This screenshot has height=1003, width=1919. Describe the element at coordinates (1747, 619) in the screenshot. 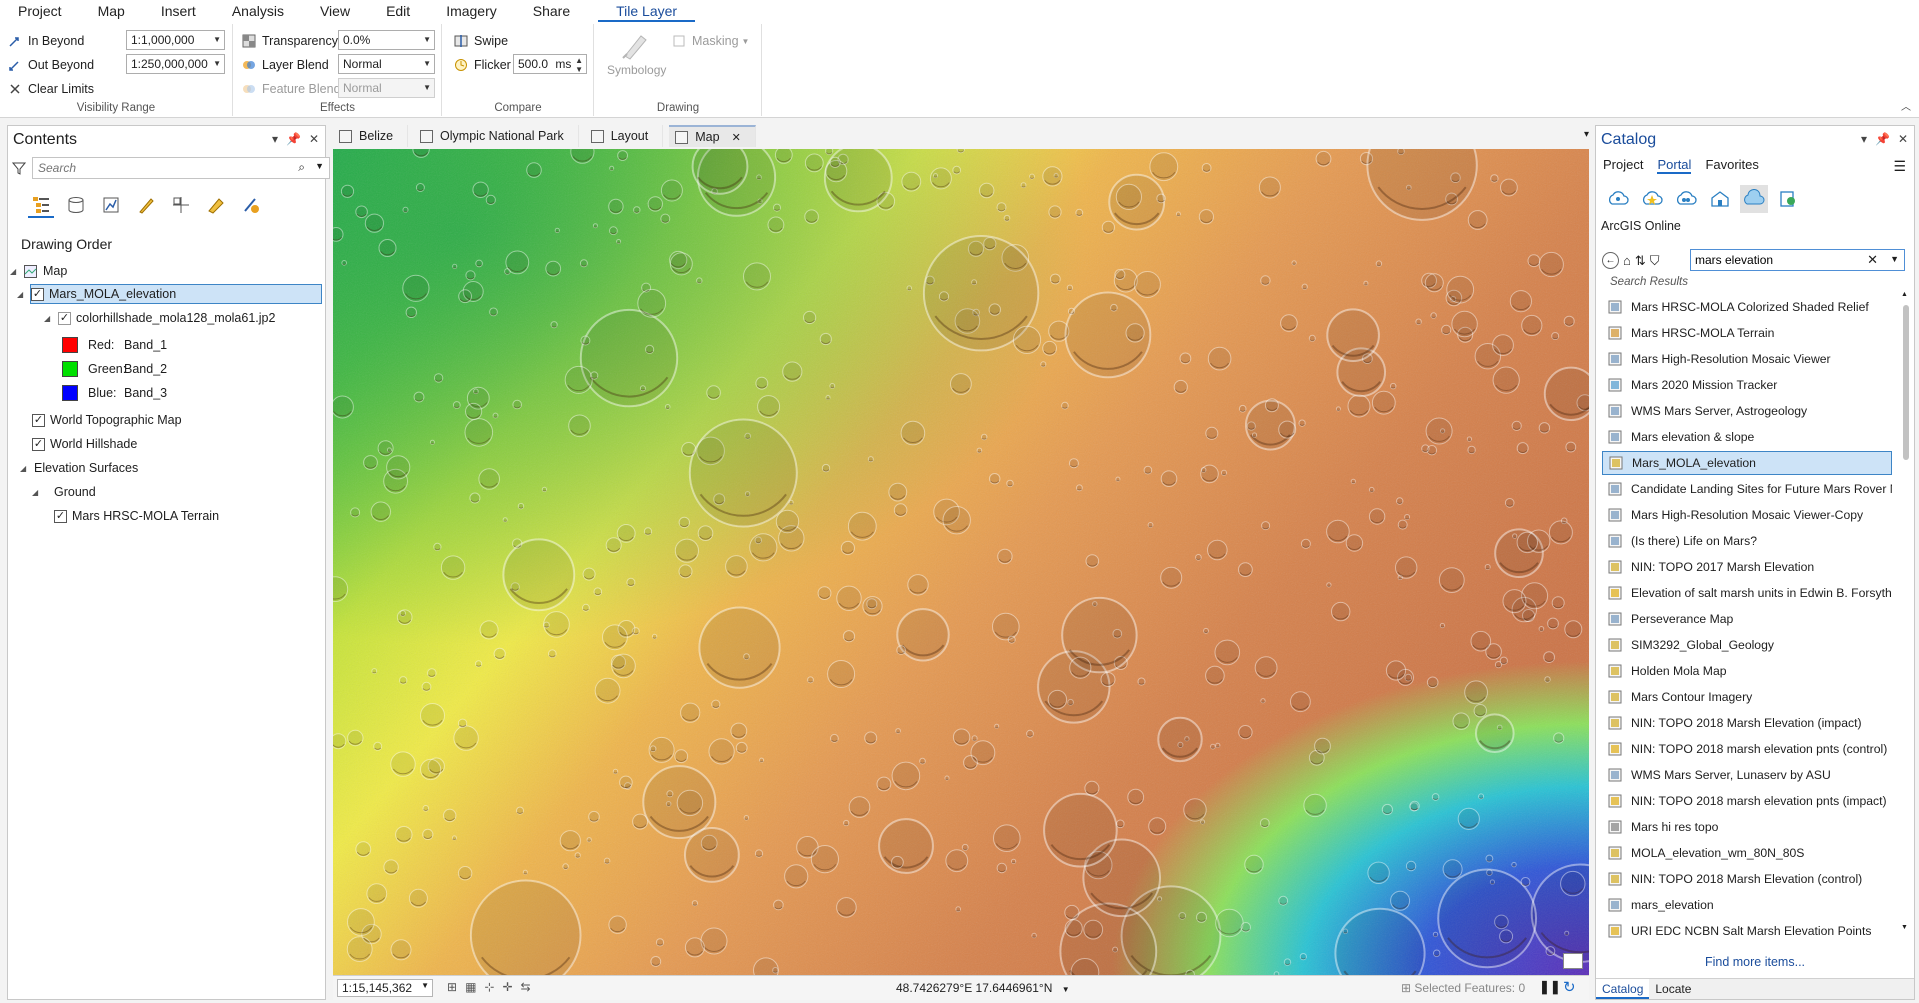

I see `search-result-item: Perseverance Map` at that location.